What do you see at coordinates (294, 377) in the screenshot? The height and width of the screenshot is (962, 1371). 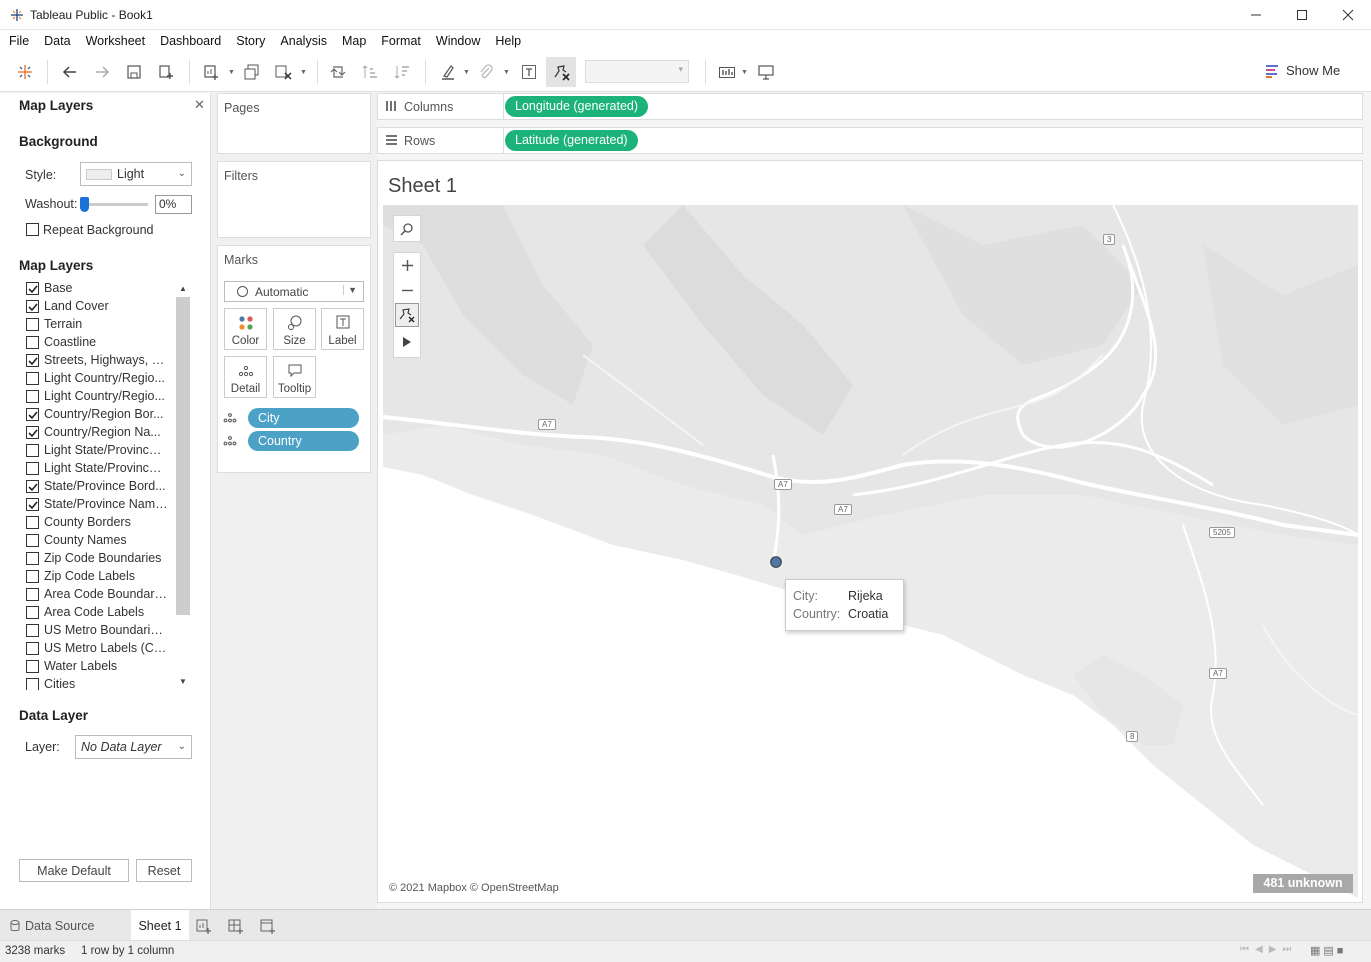 I see `tooltip-button: Tooltip` at bounding box center [294, 377].